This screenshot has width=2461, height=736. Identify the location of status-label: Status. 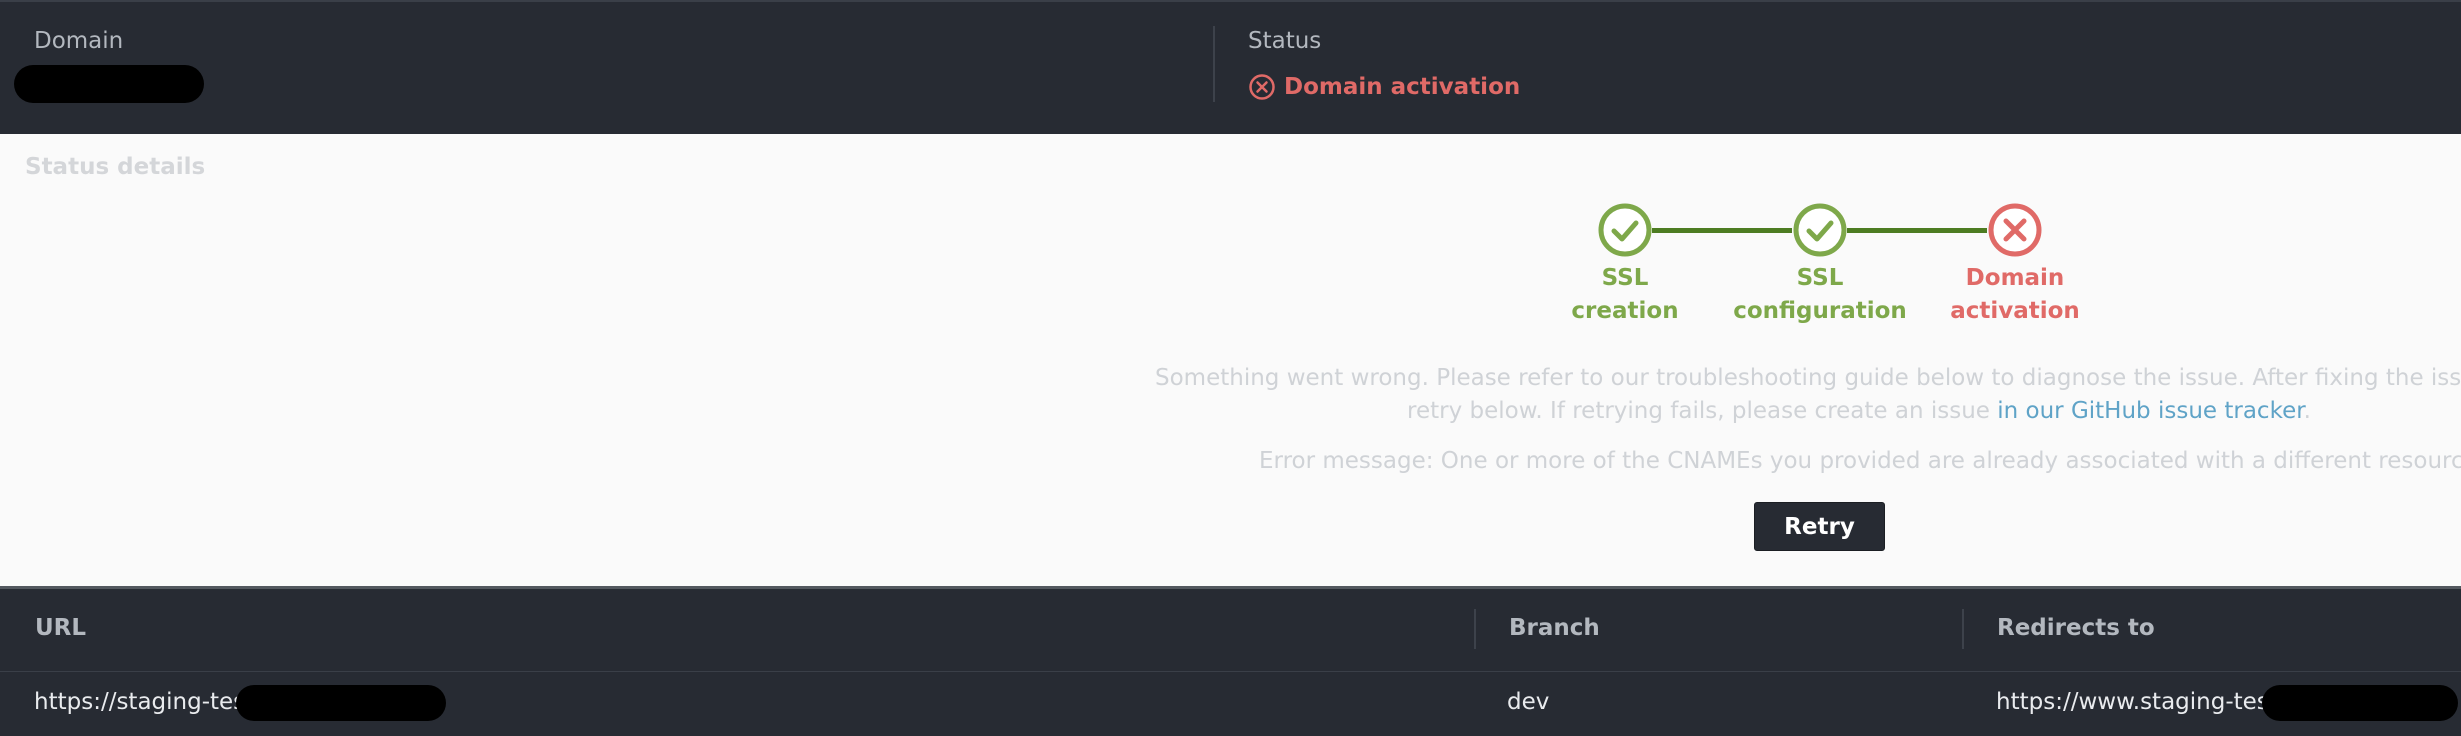
(1285, 41).